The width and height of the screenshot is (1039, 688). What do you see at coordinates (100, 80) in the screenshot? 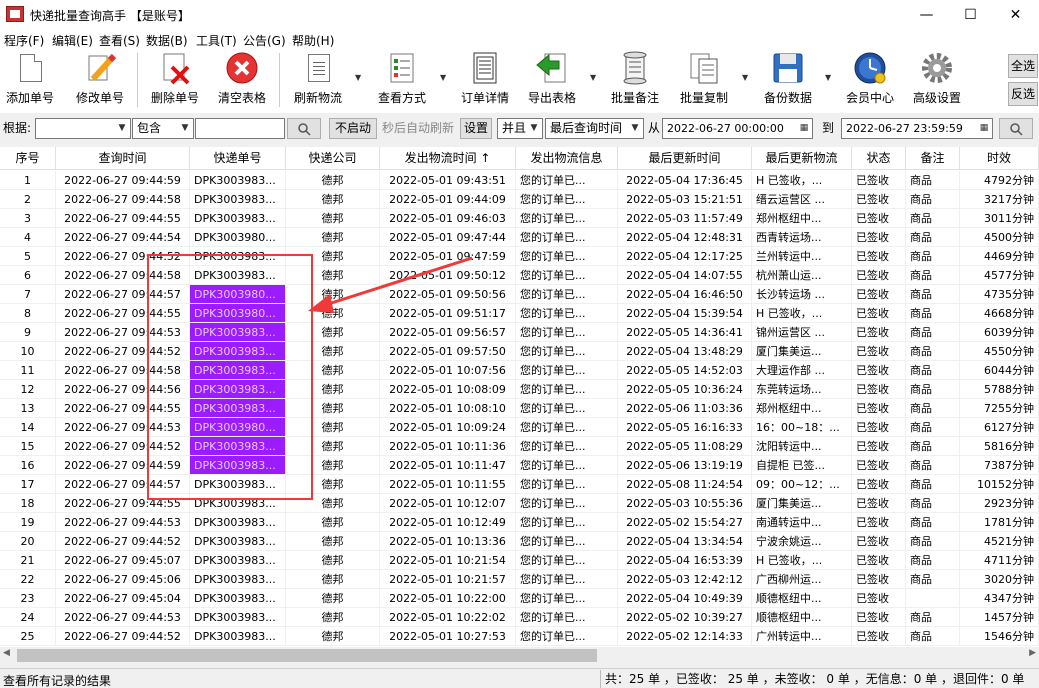
I see `edit-number-button: 修改单号` at bounding box center [100, 80].